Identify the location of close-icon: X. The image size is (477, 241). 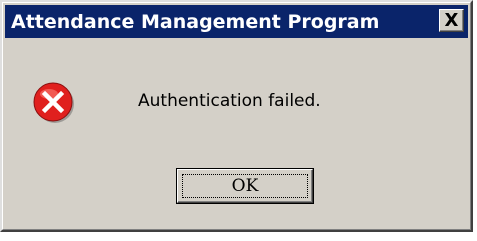
(451, 20).